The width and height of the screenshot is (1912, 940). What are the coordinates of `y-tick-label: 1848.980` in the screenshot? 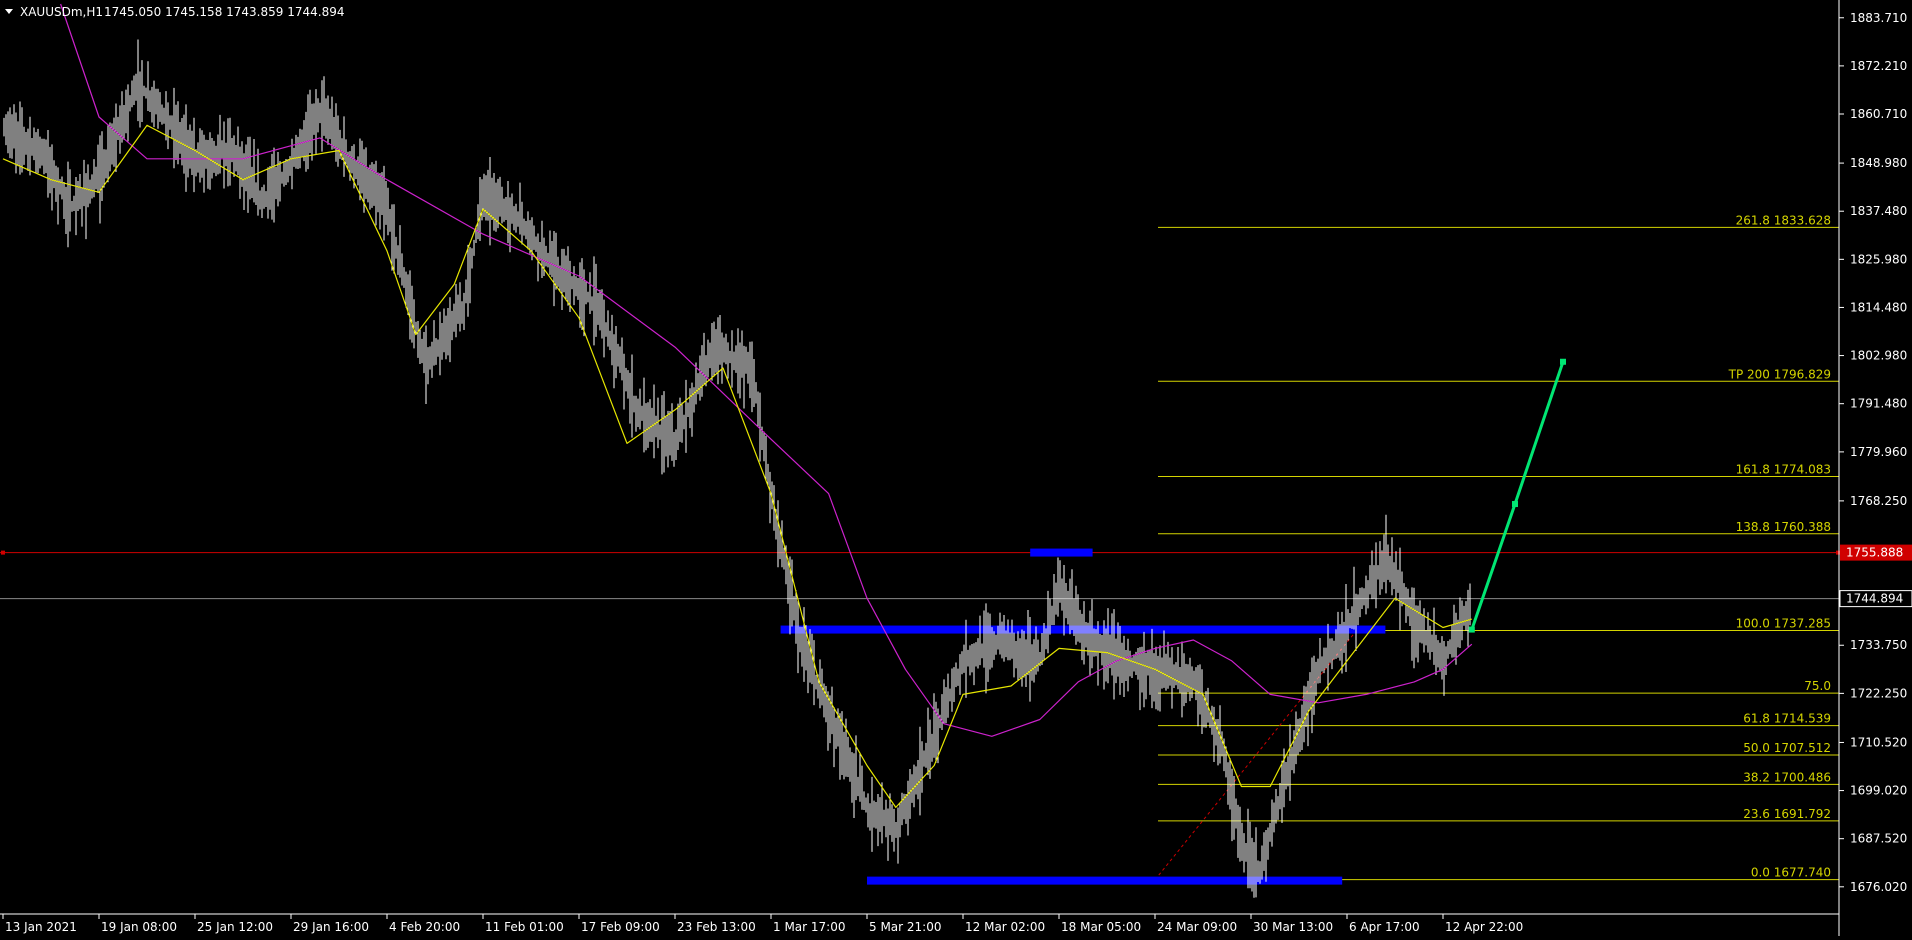 It's located at (1878, 163).